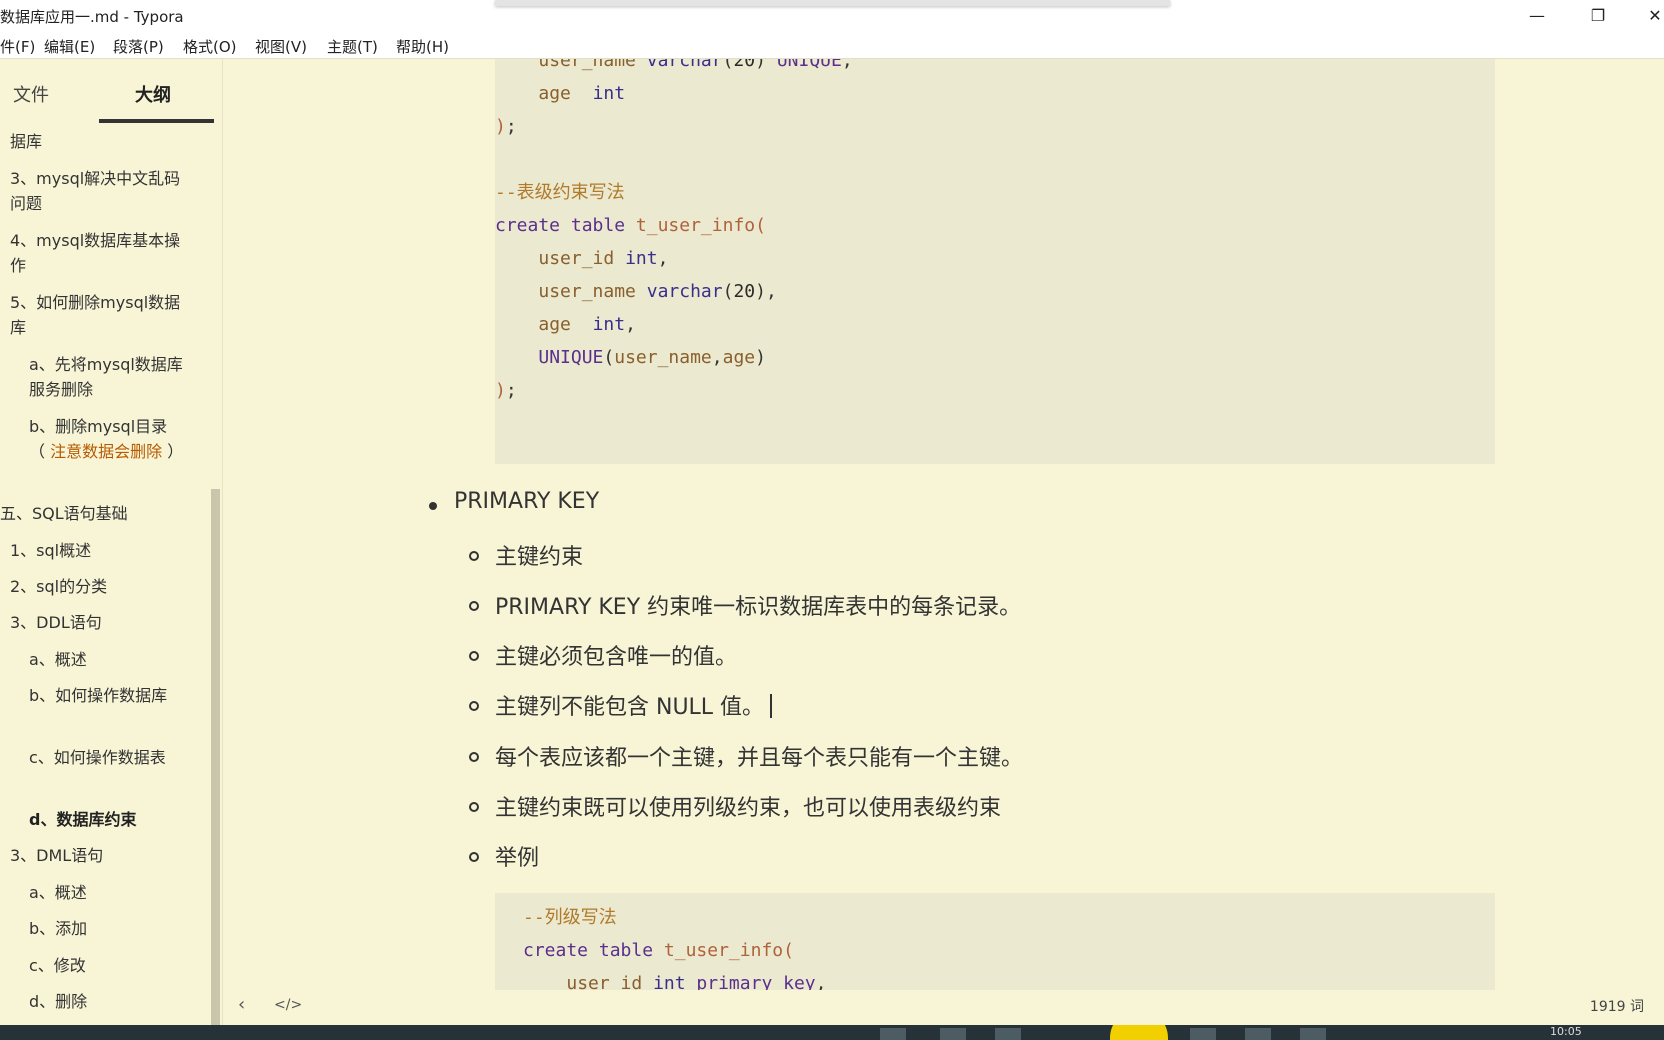 The height and width of the screenshot is (1040, 1664). I want to click on outline-item: 3、mysql解决中文乱码问题, so click(103, 191).